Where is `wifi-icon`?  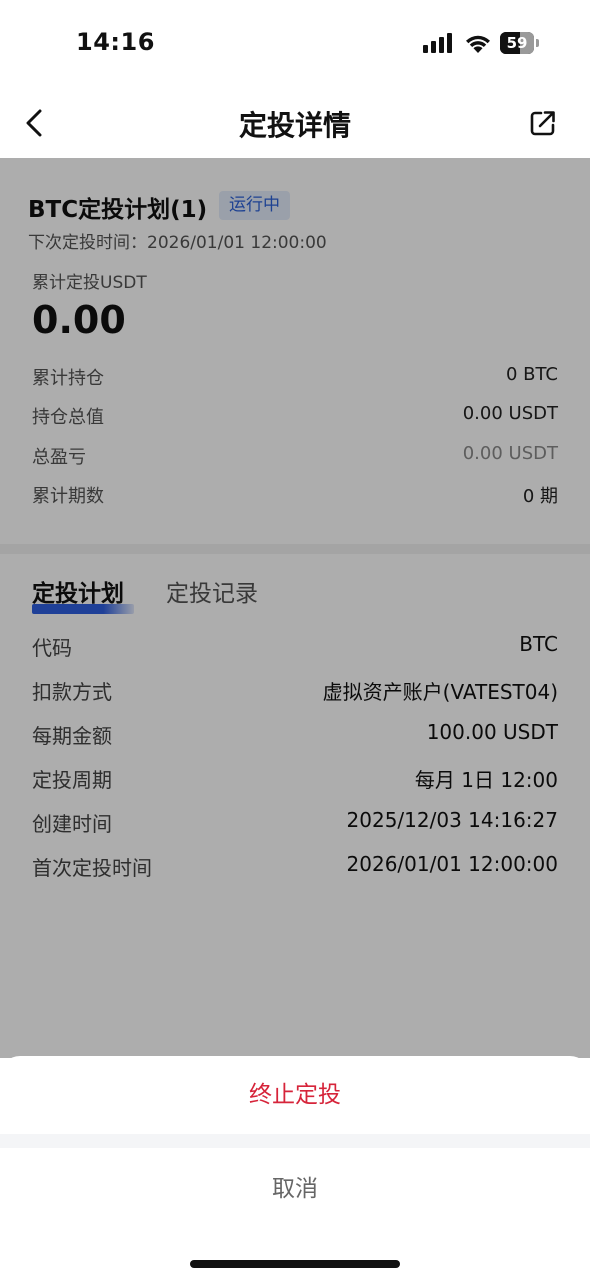
wifi-icon is located at coordinates (478, 44).